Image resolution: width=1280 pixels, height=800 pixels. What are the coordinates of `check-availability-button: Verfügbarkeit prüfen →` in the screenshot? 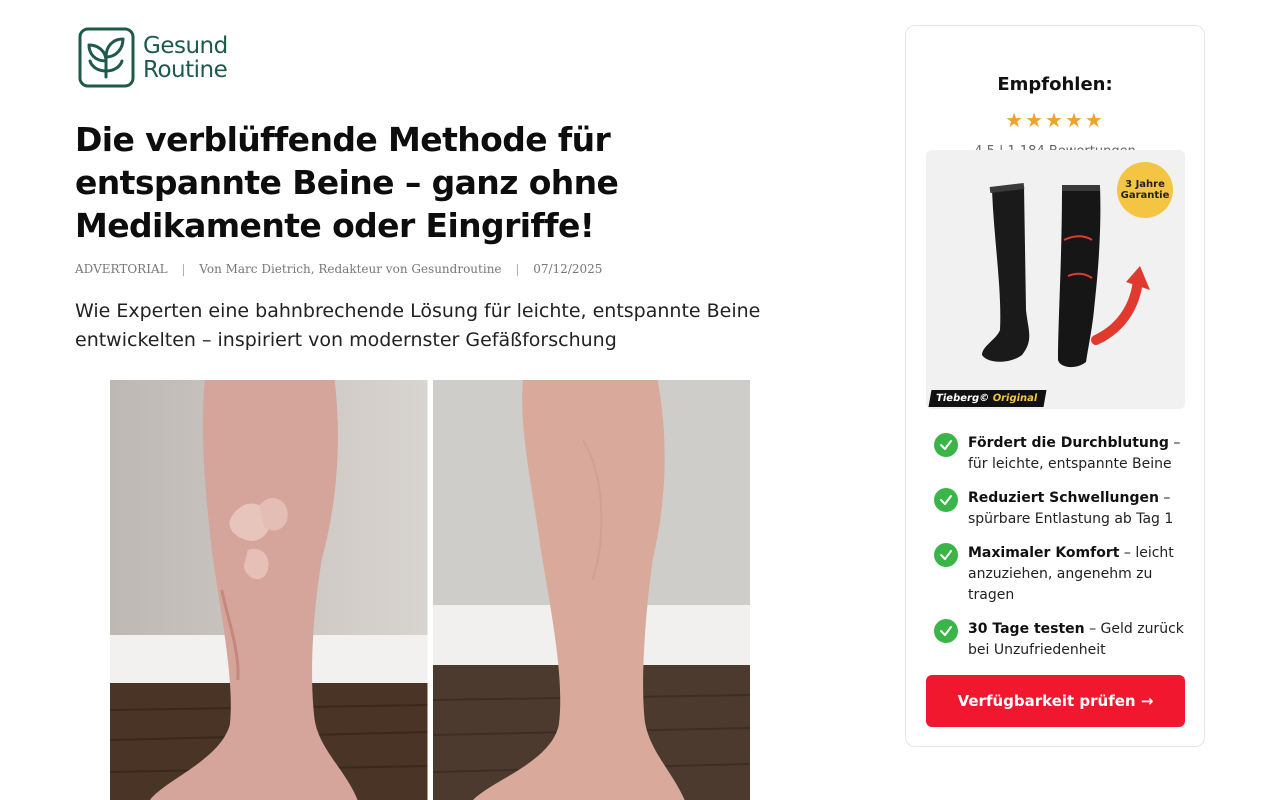 It's located at (1055, 701).